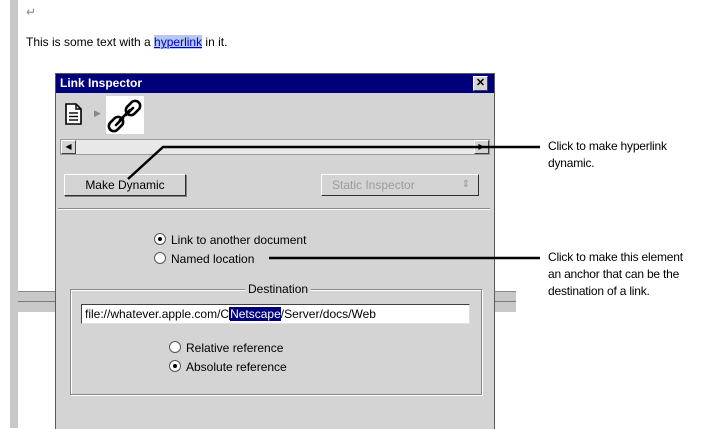 This screenshot has width=728, height=429. I want to click on callout-make-dynamic: Click to make hyperlink dynamic., so click(607, 155).